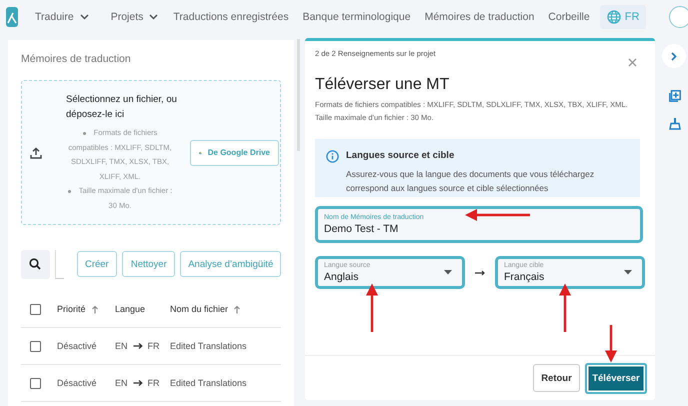 Image resolution: width=688 pixels, height=406 pixels. I want to click on toolbar-button: Créer, so click(97, 264).